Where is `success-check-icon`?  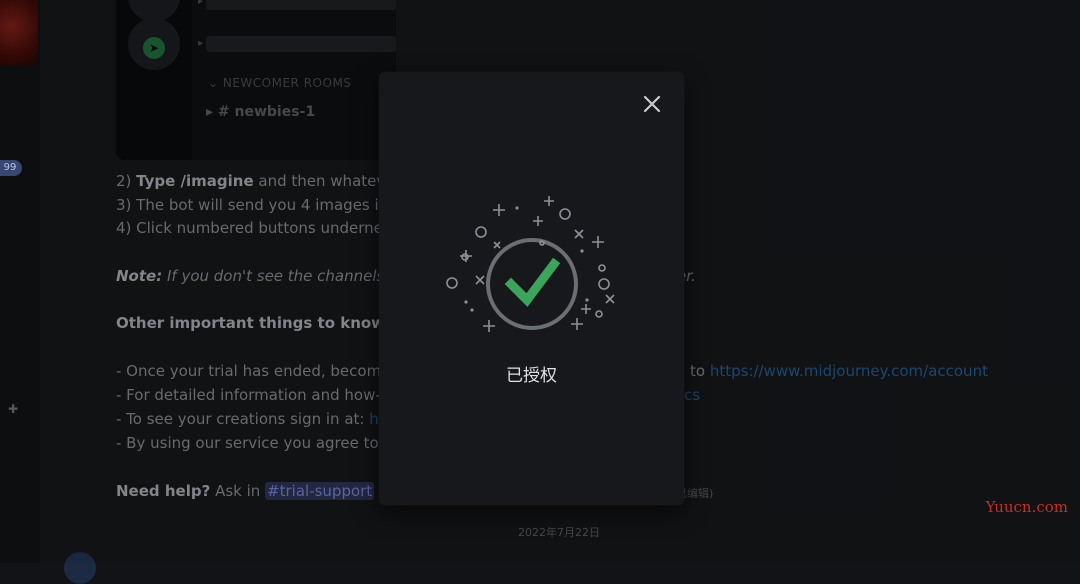
success-check-icon is located at coordinates (530, 264).